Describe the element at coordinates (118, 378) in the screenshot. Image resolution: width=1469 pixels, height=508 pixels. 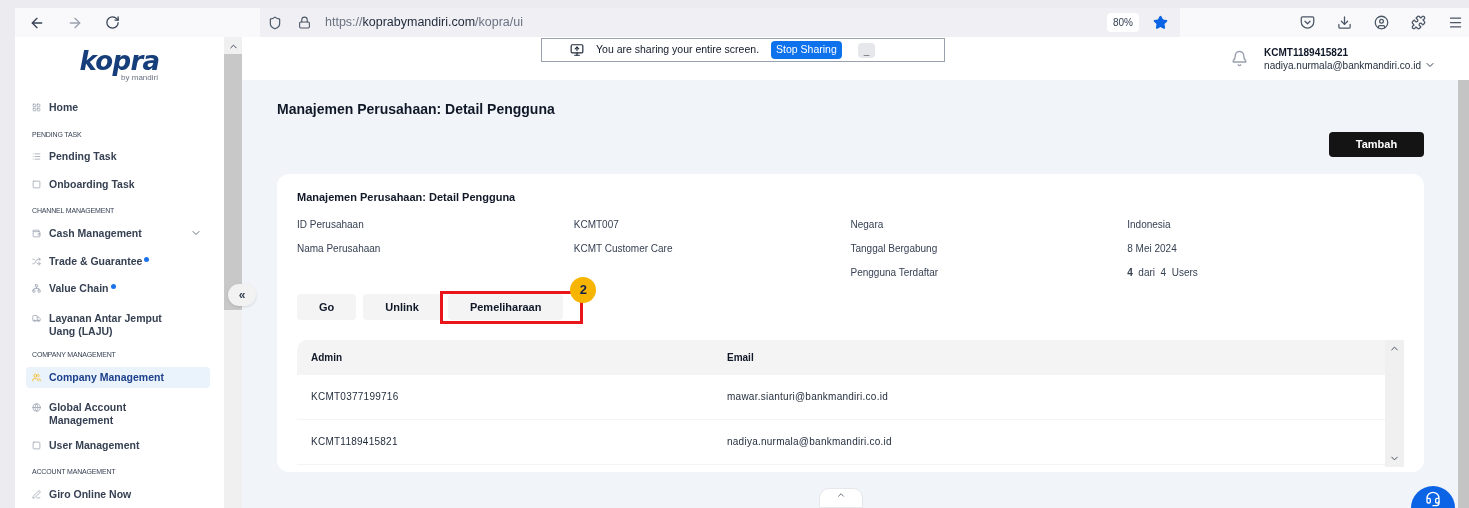
I see `sidebar-item: Company Management` at that location.